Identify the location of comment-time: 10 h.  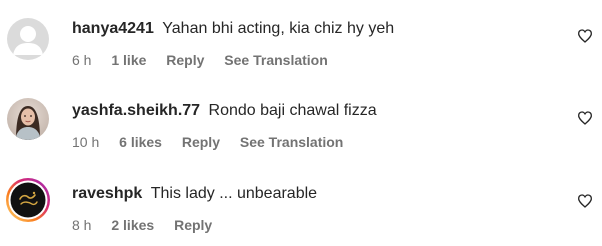
(86, 142).